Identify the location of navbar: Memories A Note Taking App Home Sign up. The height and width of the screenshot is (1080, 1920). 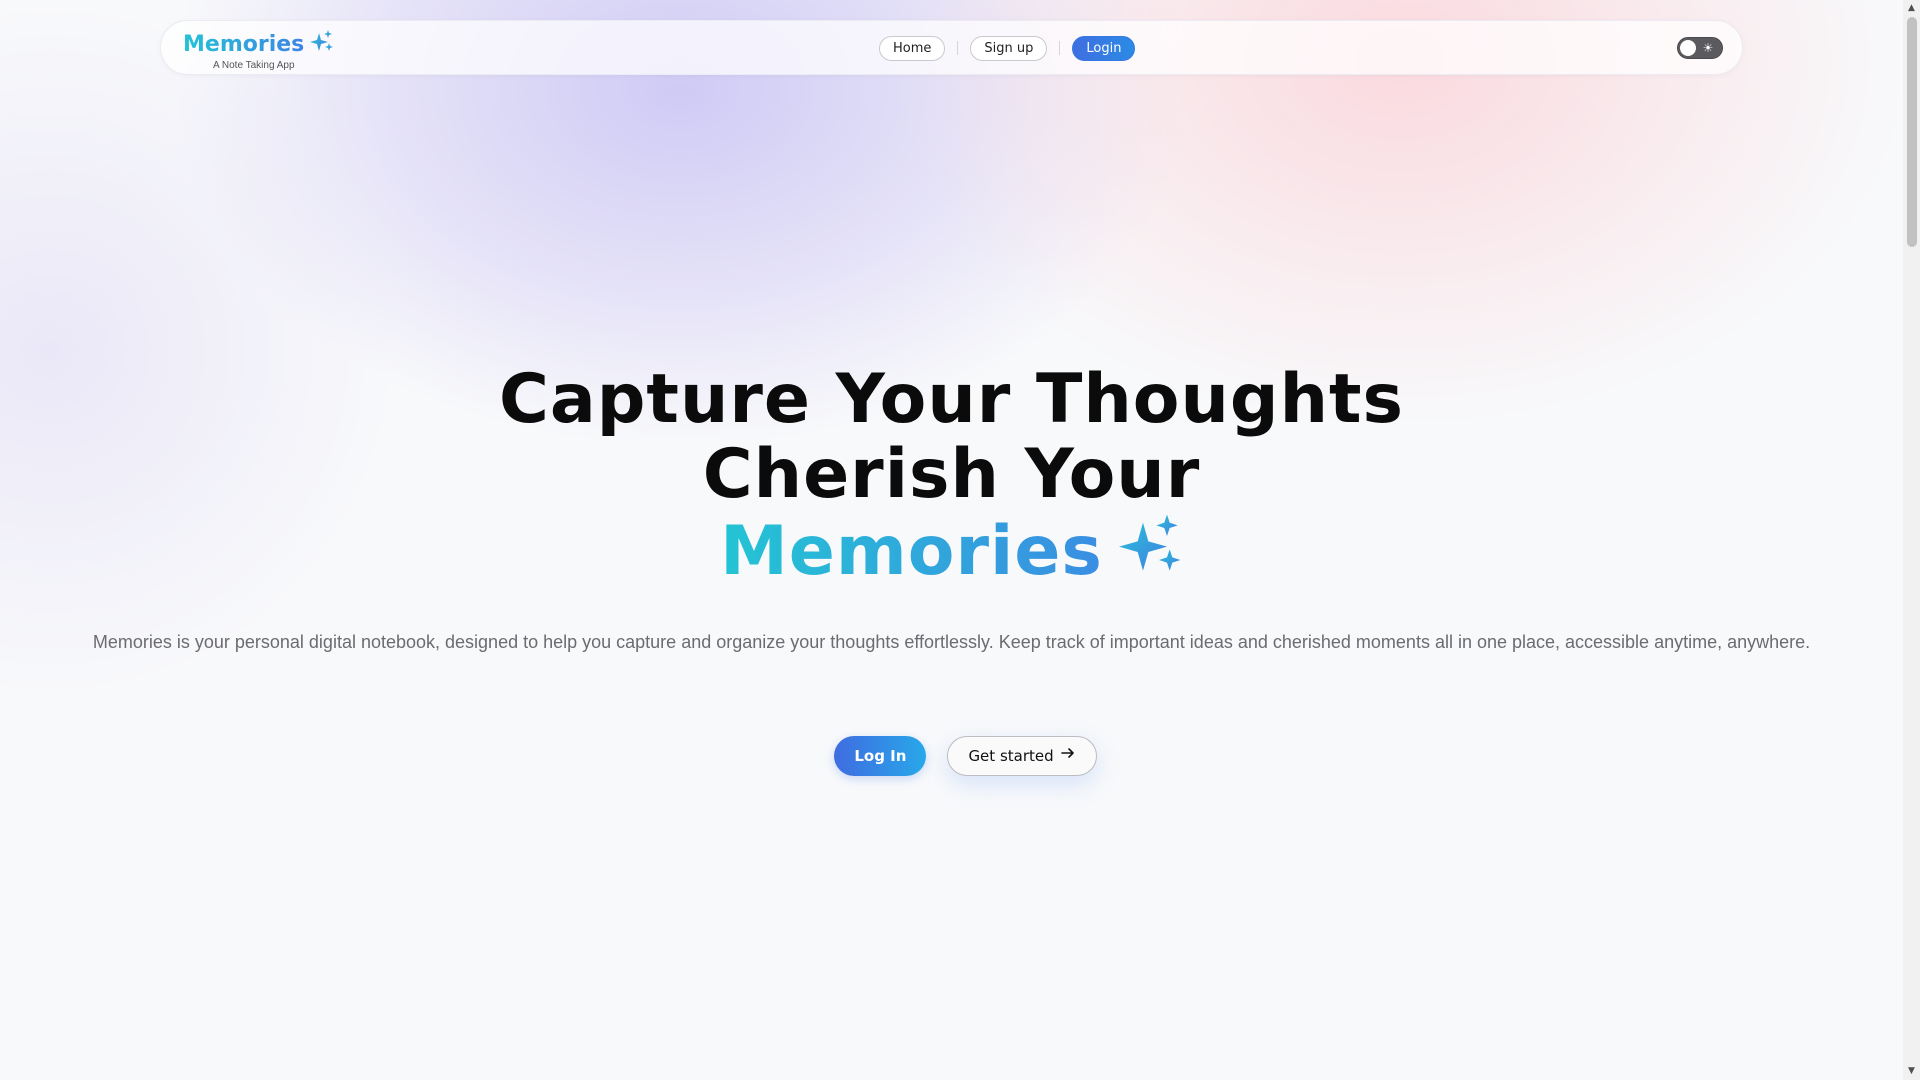
(951, 47).